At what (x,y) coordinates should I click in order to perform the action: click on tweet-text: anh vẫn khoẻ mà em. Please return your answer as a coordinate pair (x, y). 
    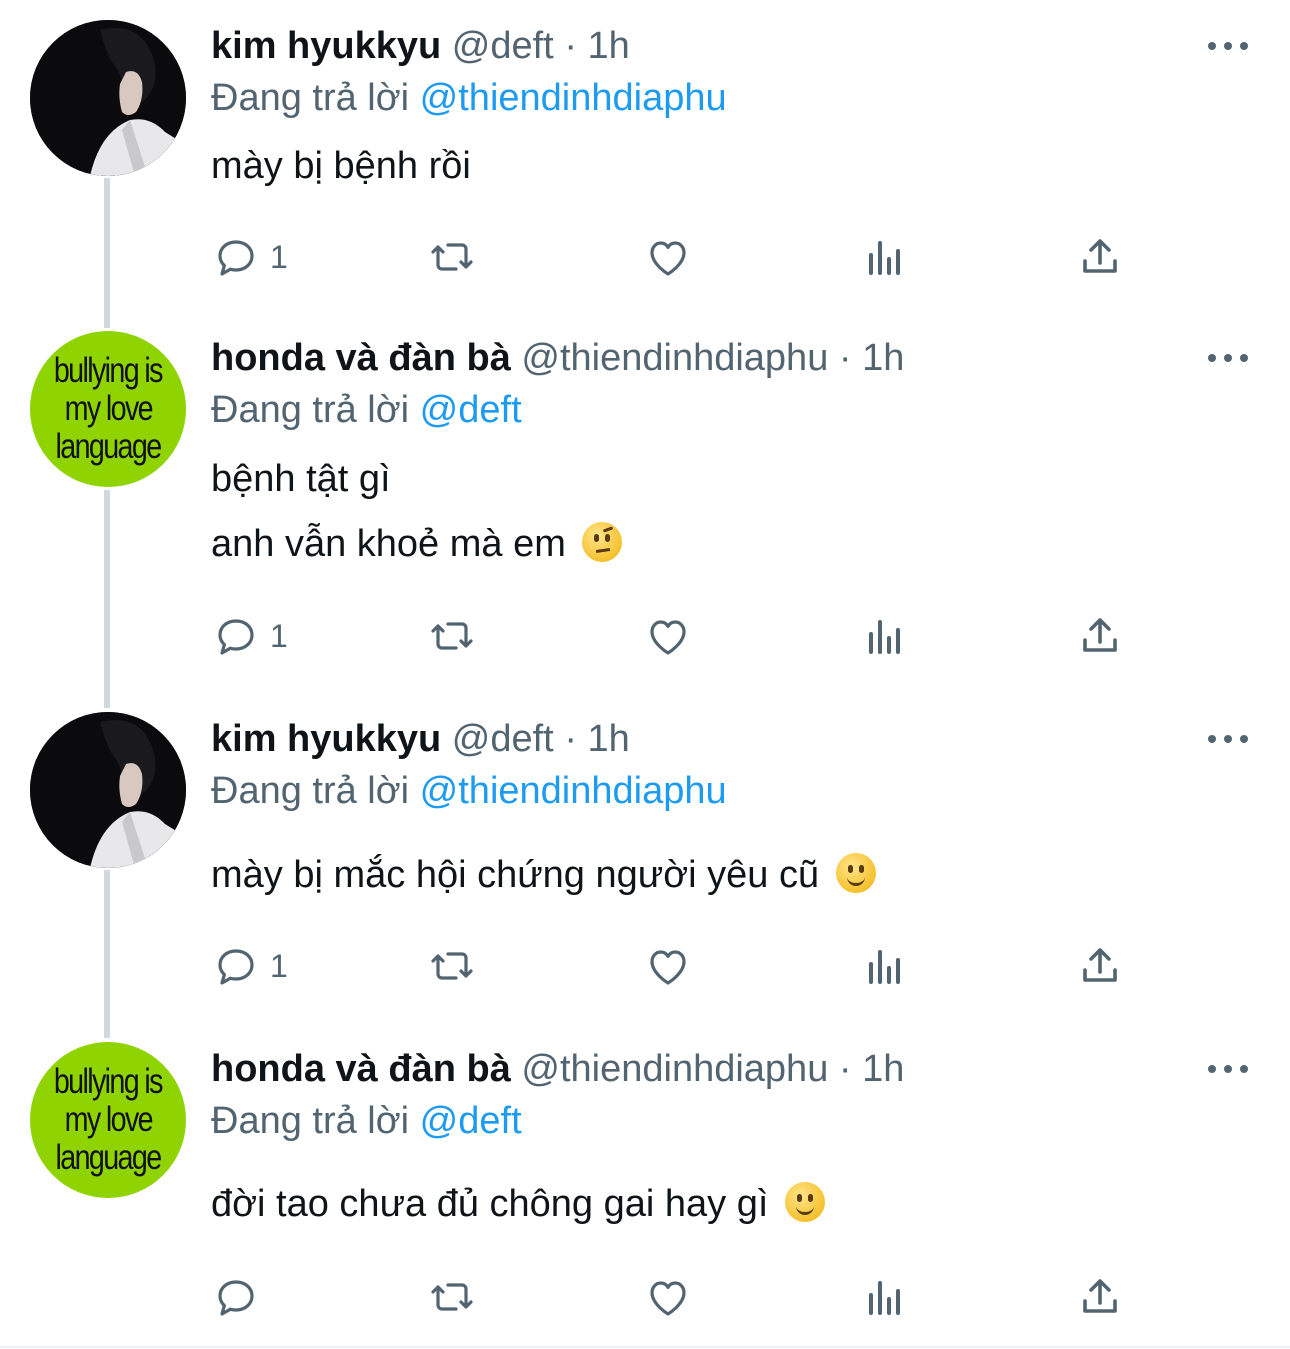
    Looking at the image, I should click on (417, 544).